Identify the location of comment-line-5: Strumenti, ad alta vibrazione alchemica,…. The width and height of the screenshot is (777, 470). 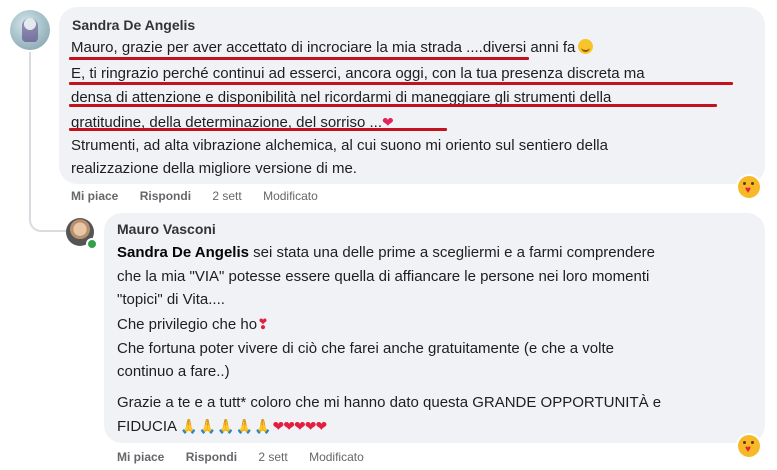
(339, 145).